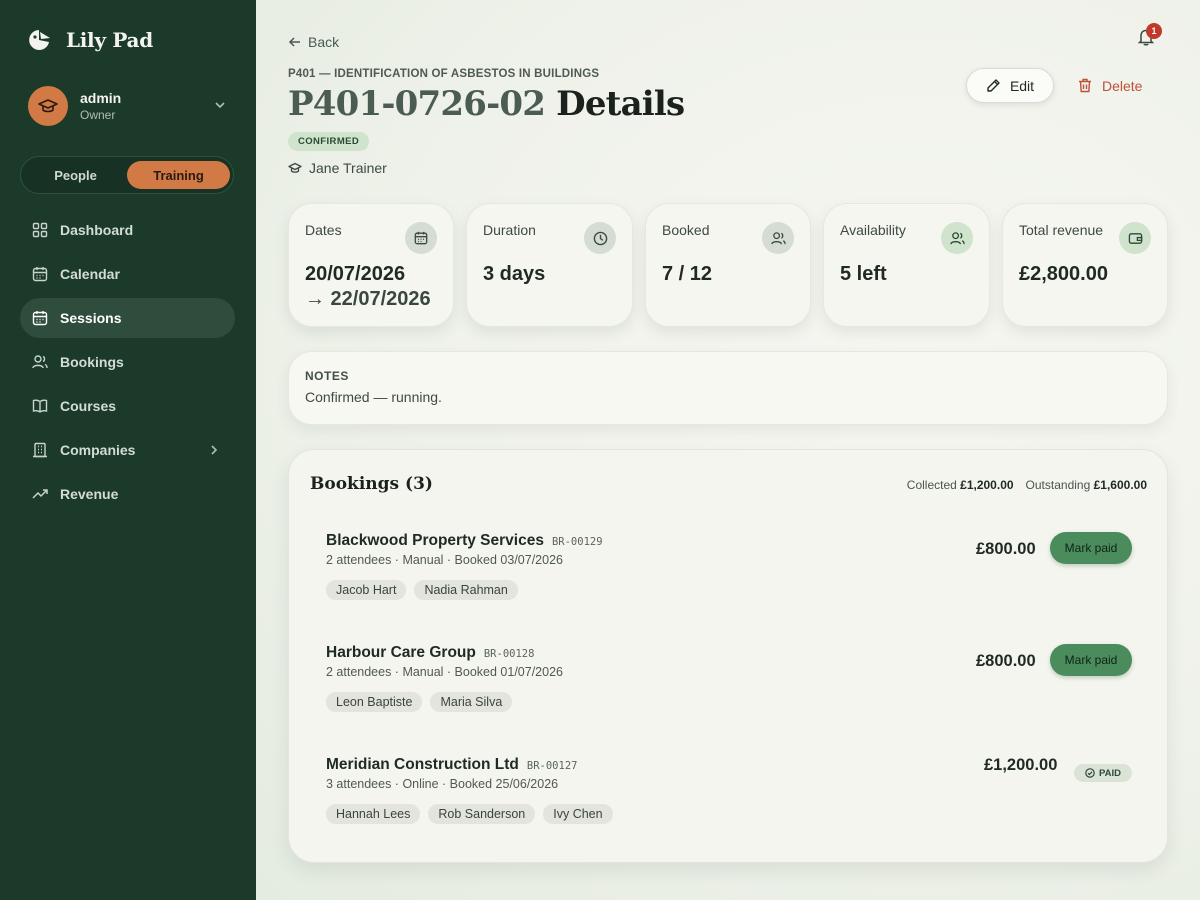 Image resolution: width=1200 pixels, height=900 pixels. Describe the element at coordinates (368, 299) in the screenshot. I see `end-date: → 22/07/2026` at that location.